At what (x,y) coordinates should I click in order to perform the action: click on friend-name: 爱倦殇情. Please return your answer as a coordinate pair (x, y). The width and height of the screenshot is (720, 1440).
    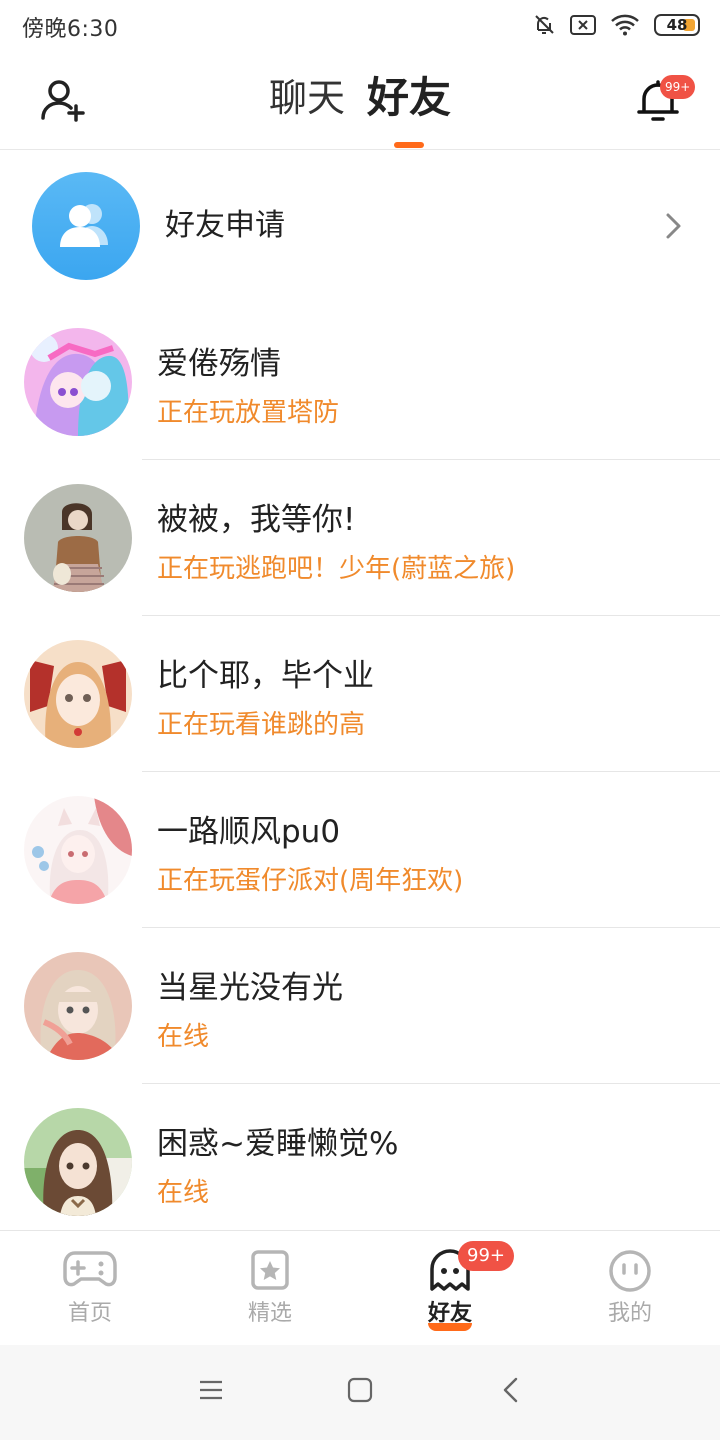
    Looking at the image, I should click on (219, 364).